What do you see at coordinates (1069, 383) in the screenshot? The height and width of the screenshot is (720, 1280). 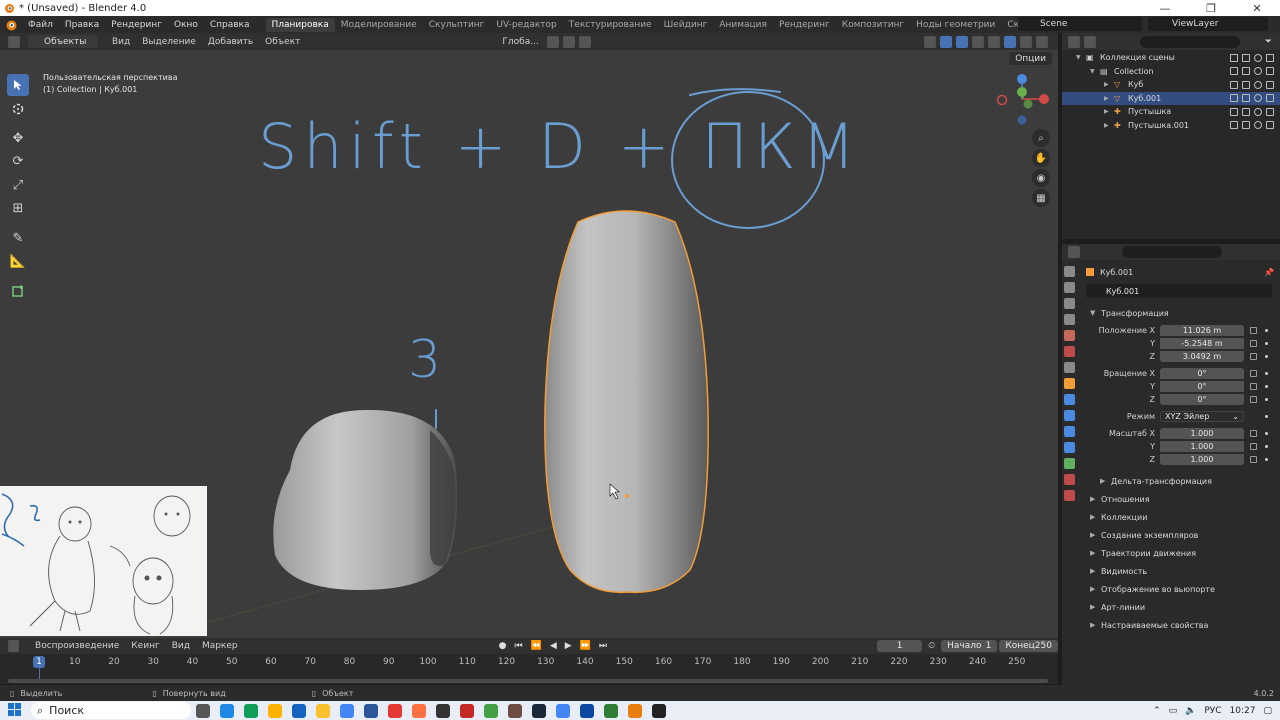 I see `object-tab-icon` at bounding box center [1069, 383].